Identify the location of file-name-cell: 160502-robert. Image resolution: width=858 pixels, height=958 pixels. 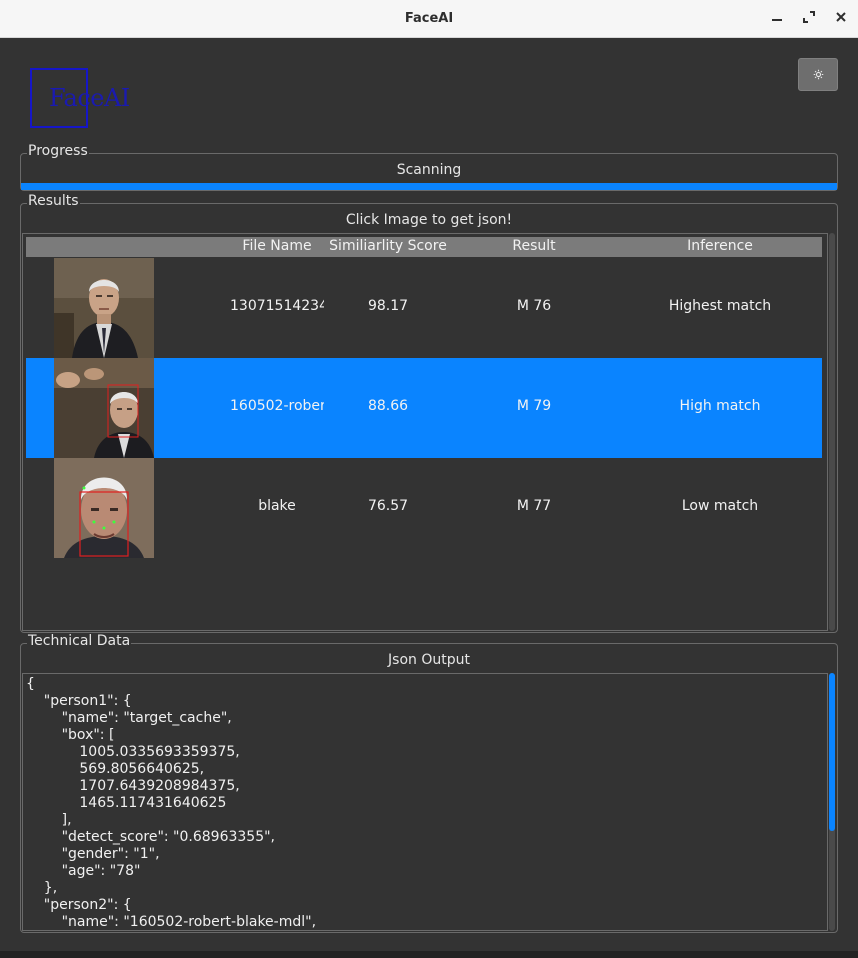
(277, 406).